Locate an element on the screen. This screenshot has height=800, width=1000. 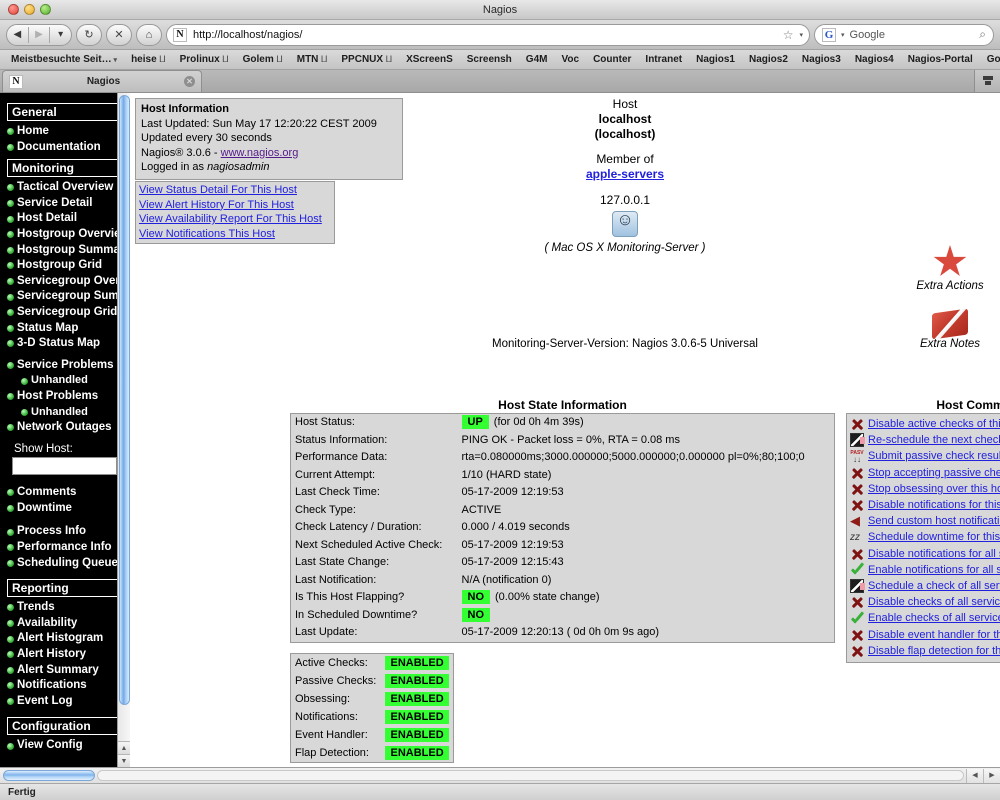
host-command-row: Send custom host notification is located at coordinates (925, 521).